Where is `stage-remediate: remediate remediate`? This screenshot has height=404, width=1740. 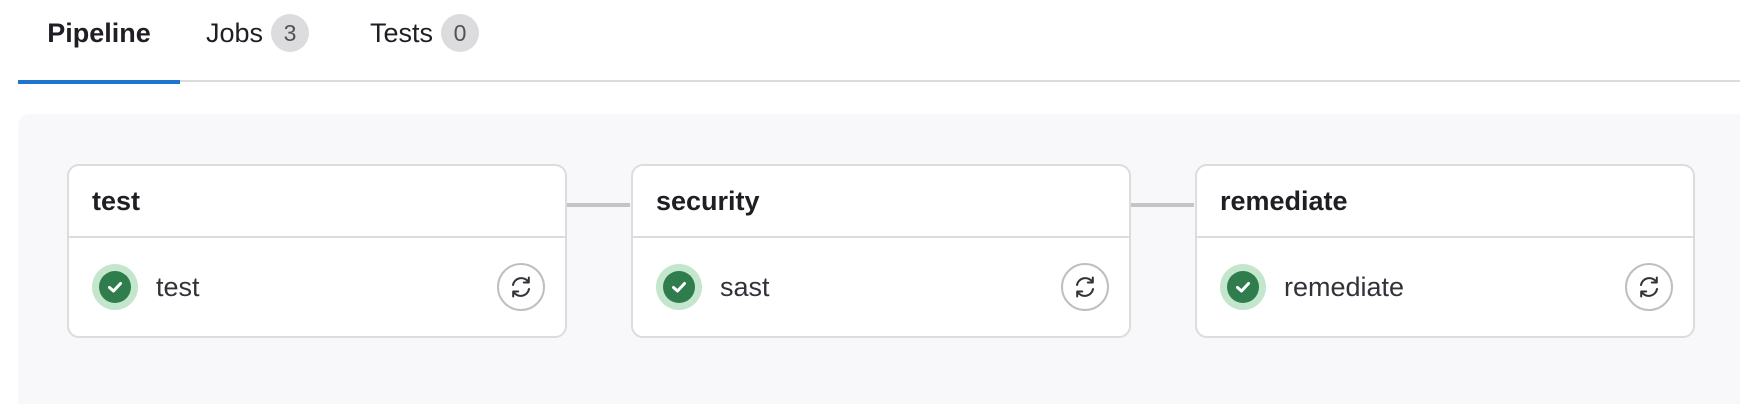 stage-remediate: remediate remediate is located at coordinates (1445, 251).